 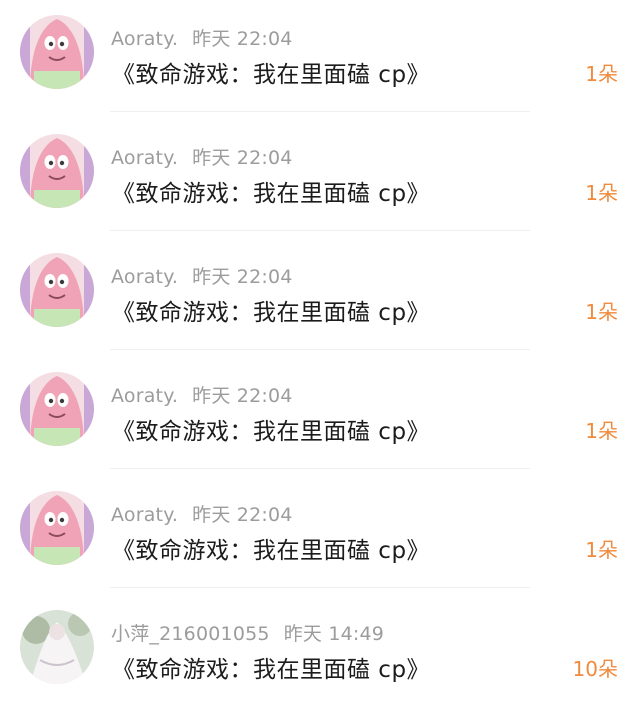 I want to click on white-dress-avatar-icon, so click(x=57, y=647).